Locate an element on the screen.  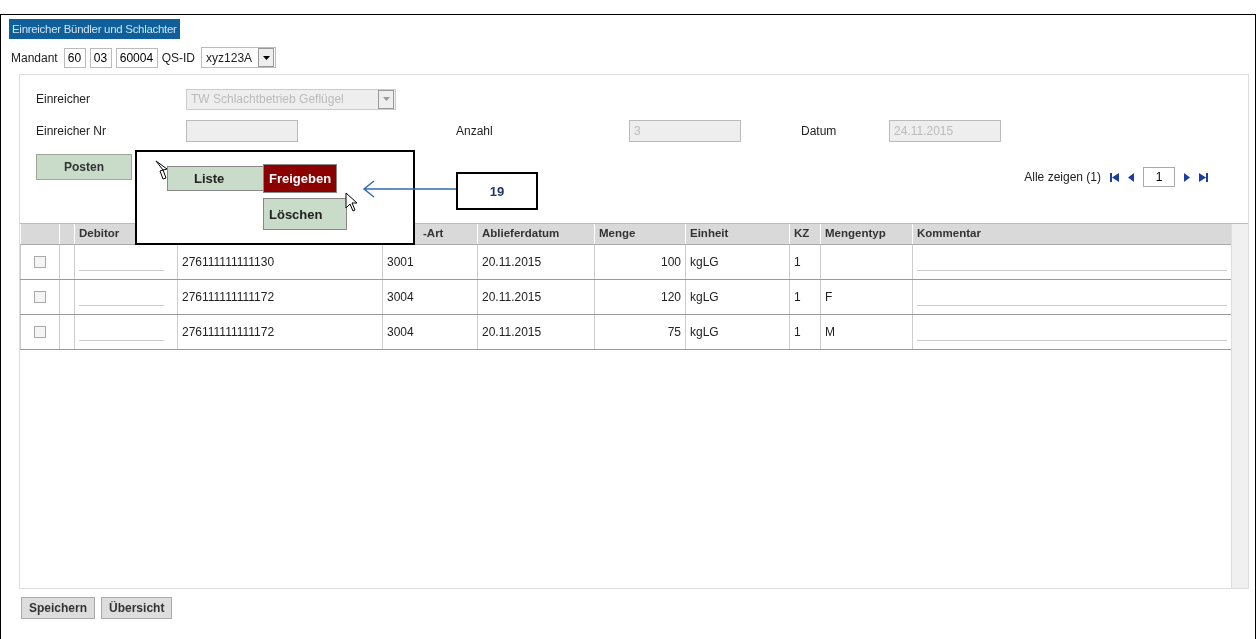
previous-page-icon is located at coordinates (1131, 177).